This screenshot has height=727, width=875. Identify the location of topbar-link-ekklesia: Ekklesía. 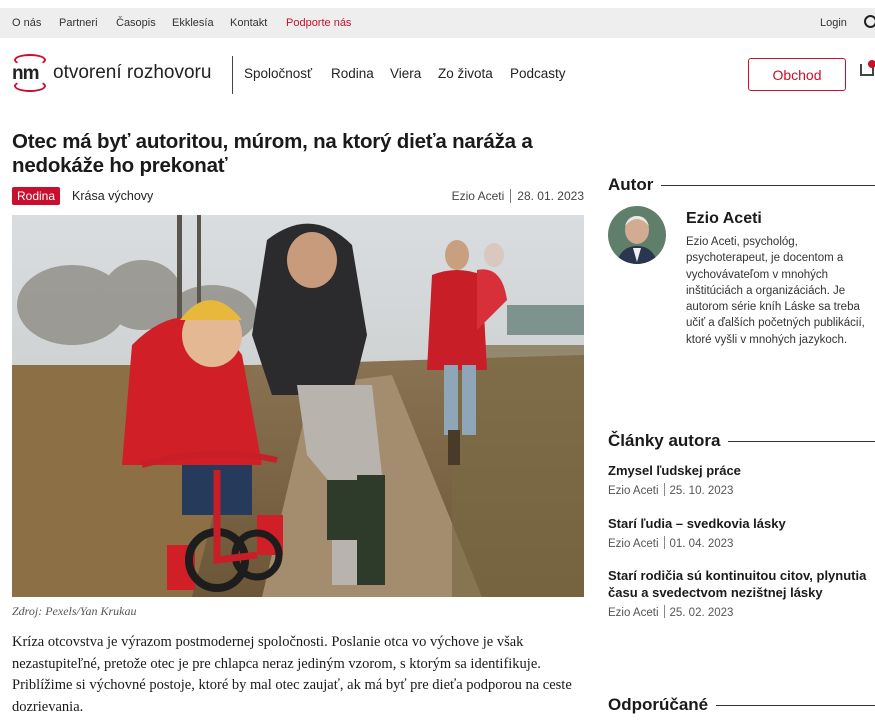
(193, 23).